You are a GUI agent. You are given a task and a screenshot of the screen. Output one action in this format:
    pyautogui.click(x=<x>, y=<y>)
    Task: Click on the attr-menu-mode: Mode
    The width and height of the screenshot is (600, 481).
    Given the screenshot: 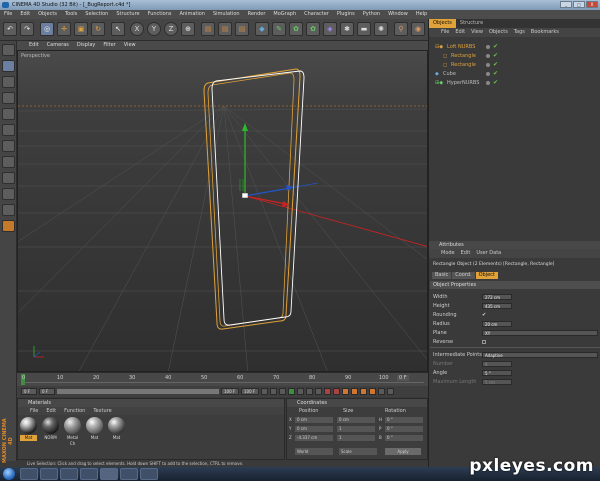 What is the action you would take?
    pyautogui.click(x=448, y=253)
    